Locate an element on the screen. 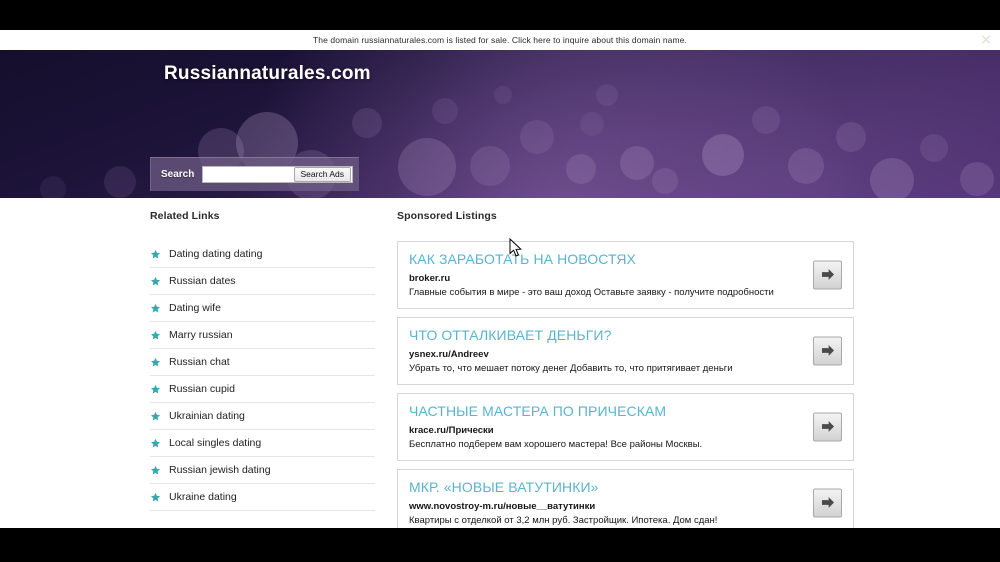 The height and width of the screenshot is (562, 1000). related-link-label: Local singles dating is located at coordinates (215, 443).